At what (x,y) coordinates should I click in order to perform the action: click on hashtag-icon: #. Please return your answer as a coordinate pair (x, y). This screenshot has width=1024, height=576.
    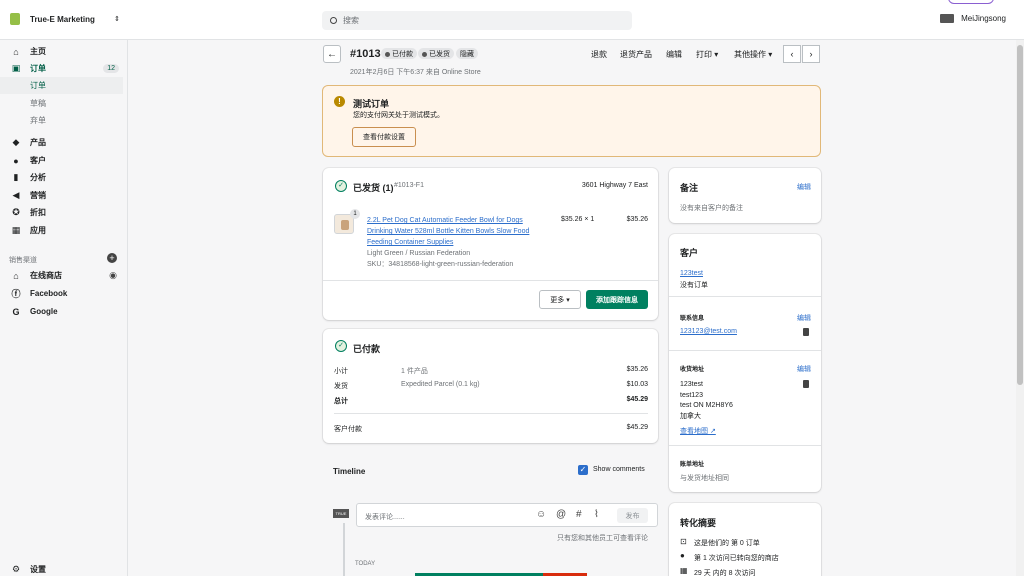
    Looking at the image, I should click on (579, 514).